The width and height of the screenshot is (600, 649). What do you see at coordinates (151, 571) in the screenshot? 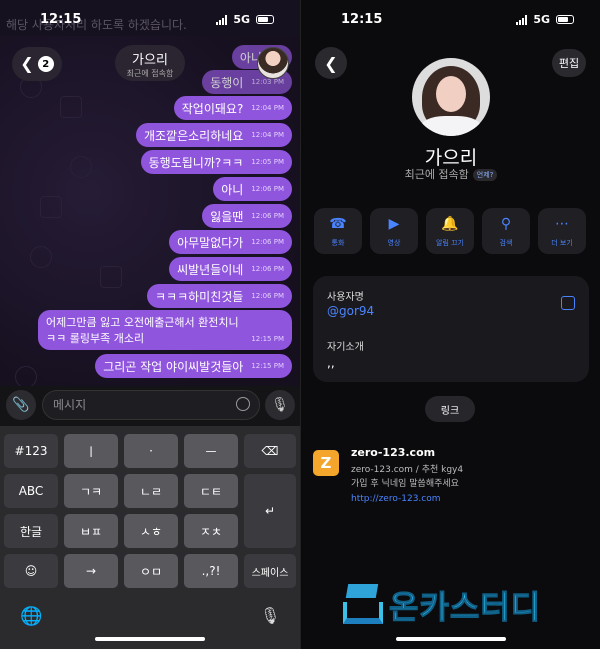
I see `key: ㅇㅁ` at bounding box center [151, 571].